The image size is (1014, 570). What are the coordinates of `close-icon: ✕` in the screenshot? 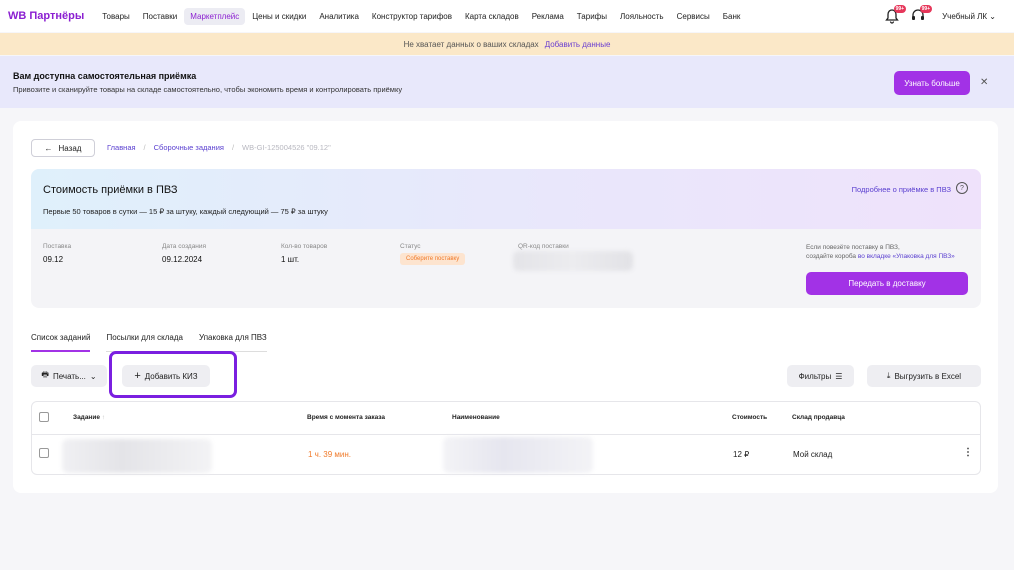 It's located at (984, 82).